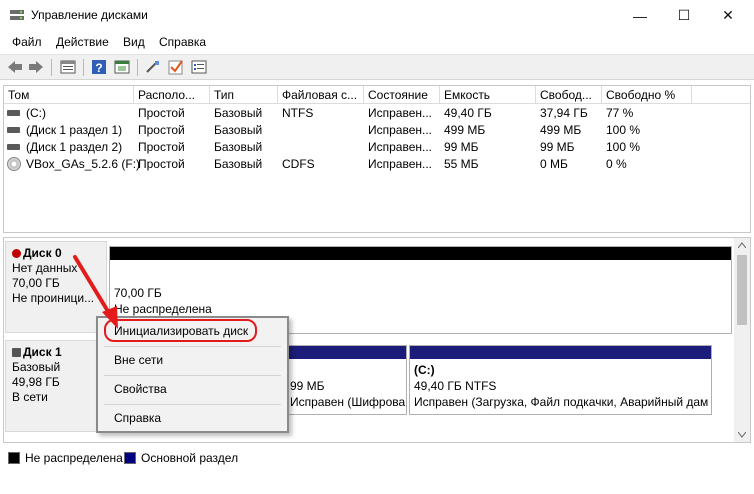 The image size is (754, 494). Describe the element at coordinates (377, 67) in the screenshot. I see `toolbar: ?` at that location.